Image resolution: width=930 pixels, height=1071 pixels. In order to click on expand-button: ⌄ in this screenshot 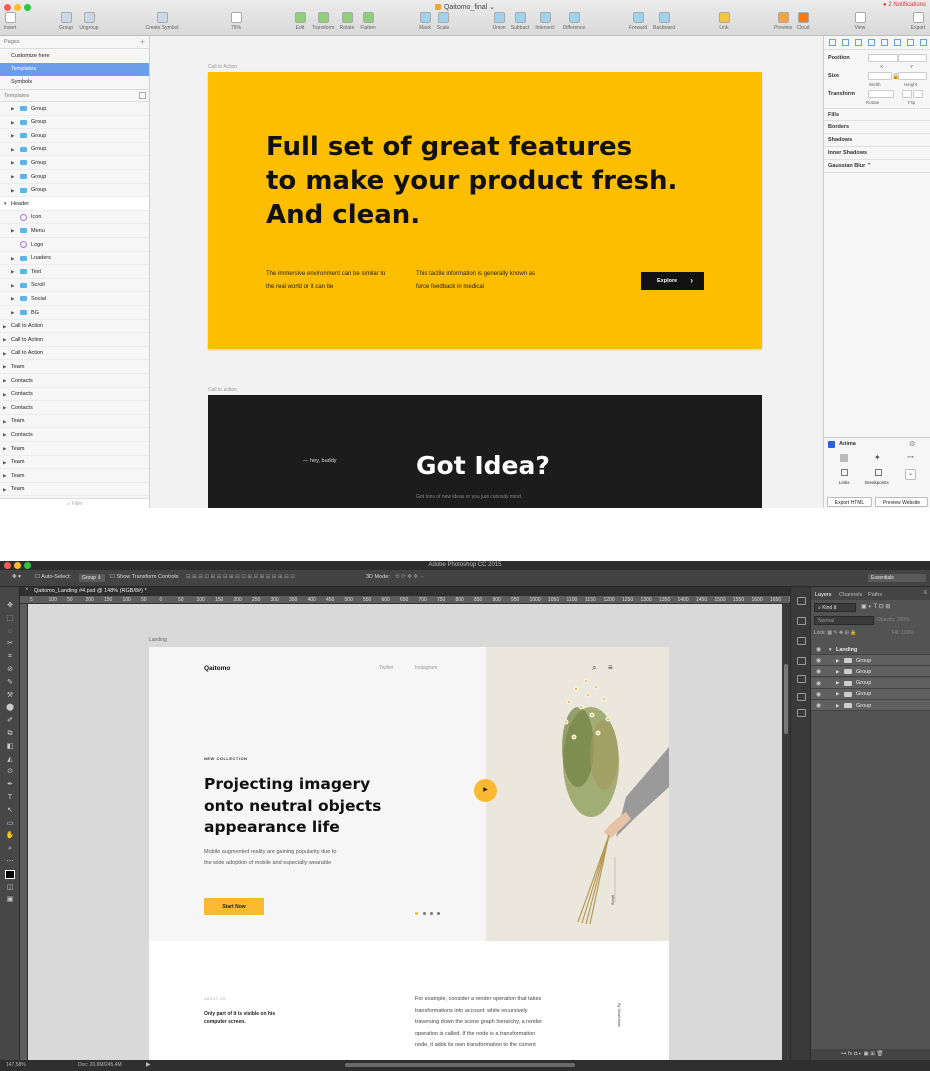, I will do `click(910, 474)`.